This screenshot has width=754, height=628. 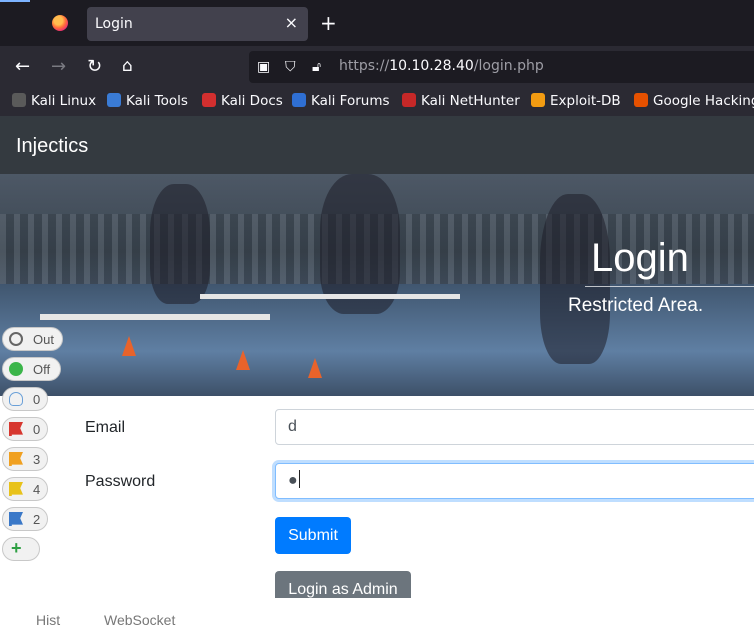 I want to click on hero-title: Login, so click(x=640, y=258).